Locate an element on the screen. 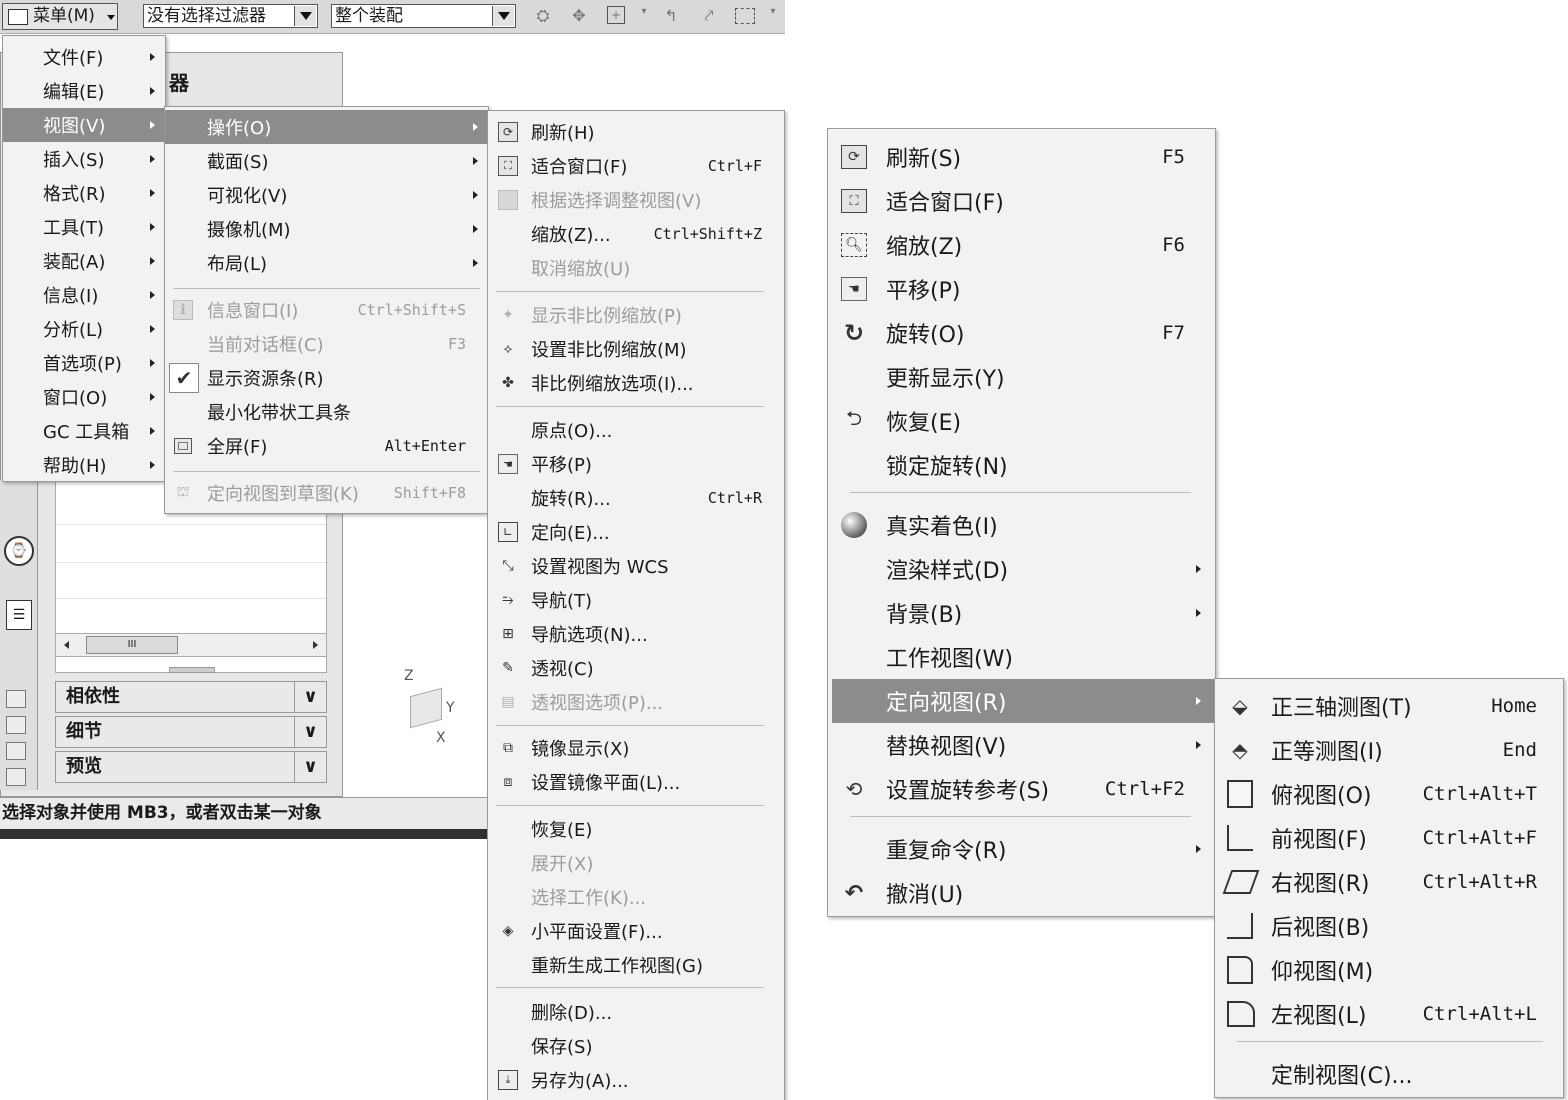 This screenshot has height=1100, width=1568. nav-up-icon is located at coordinates (16, 725).